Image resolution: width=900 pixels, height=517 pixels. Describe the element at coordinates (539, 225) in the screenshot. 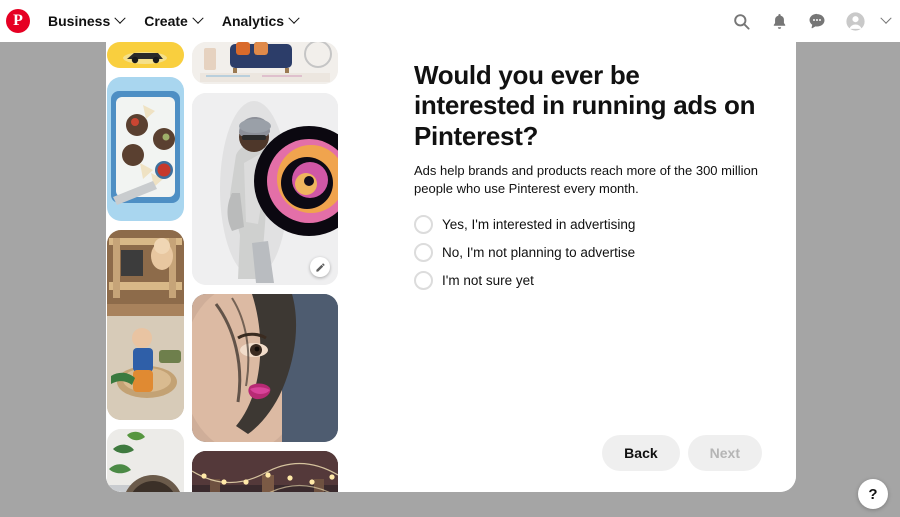

I see `radio-option-yes-label: Yes, I'm interested in advertising` at that location.